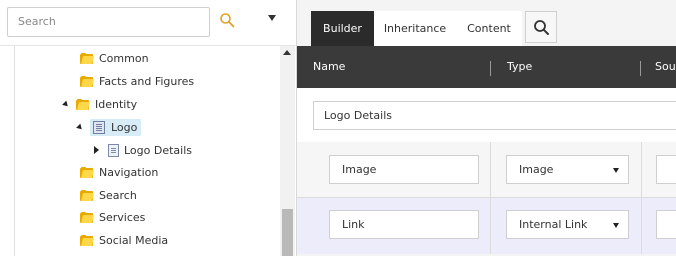  What do you see at coordinates (489, 28) in the screenshot?
I see `tab-content: Content` at bounding box center [489, 28].